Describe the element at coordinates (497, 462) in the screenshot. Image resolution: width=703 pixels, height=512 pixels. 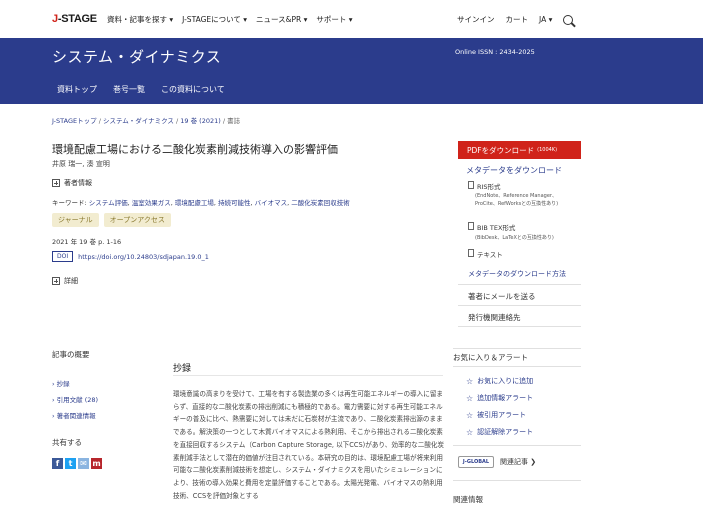
I see `jglobal-related: J-GLOBAL 関連記事 ❯` at that location.